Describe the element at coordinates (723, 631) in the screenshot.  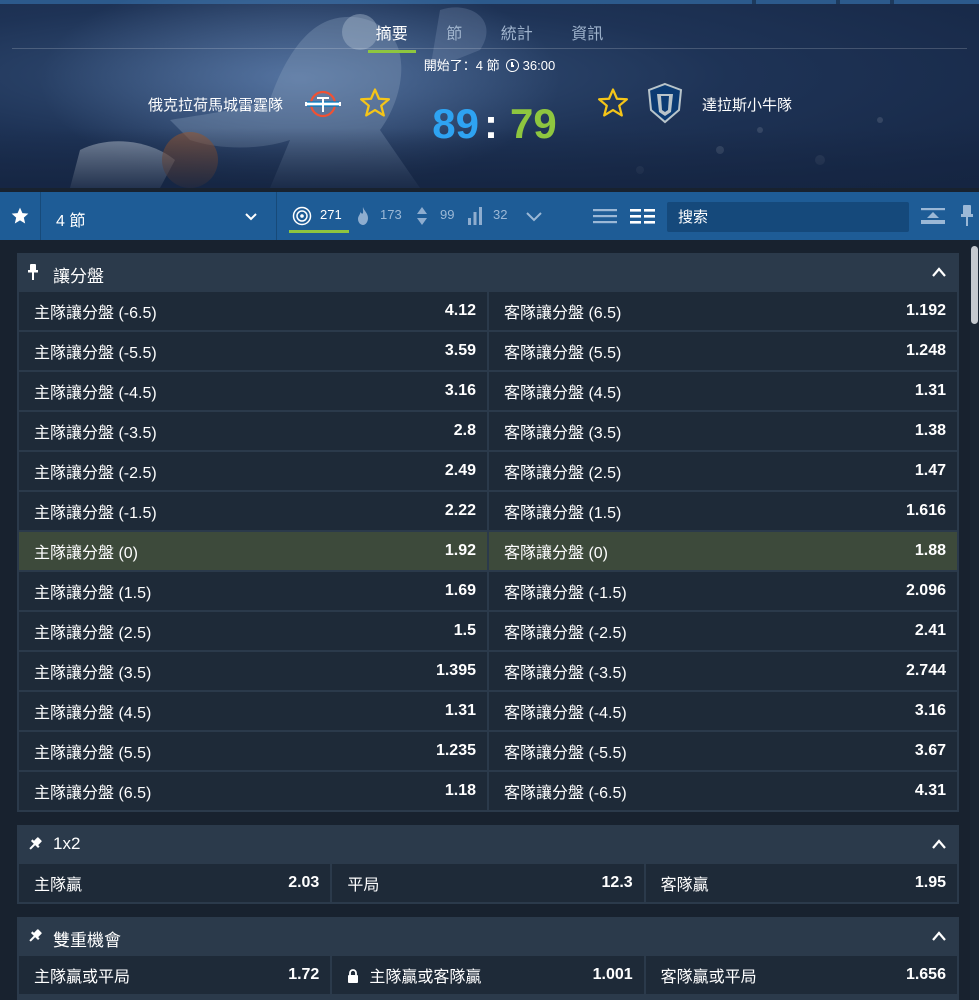
I see `odds-cell: 客隊讓分盤 (-2.5) 2.41` at that location.